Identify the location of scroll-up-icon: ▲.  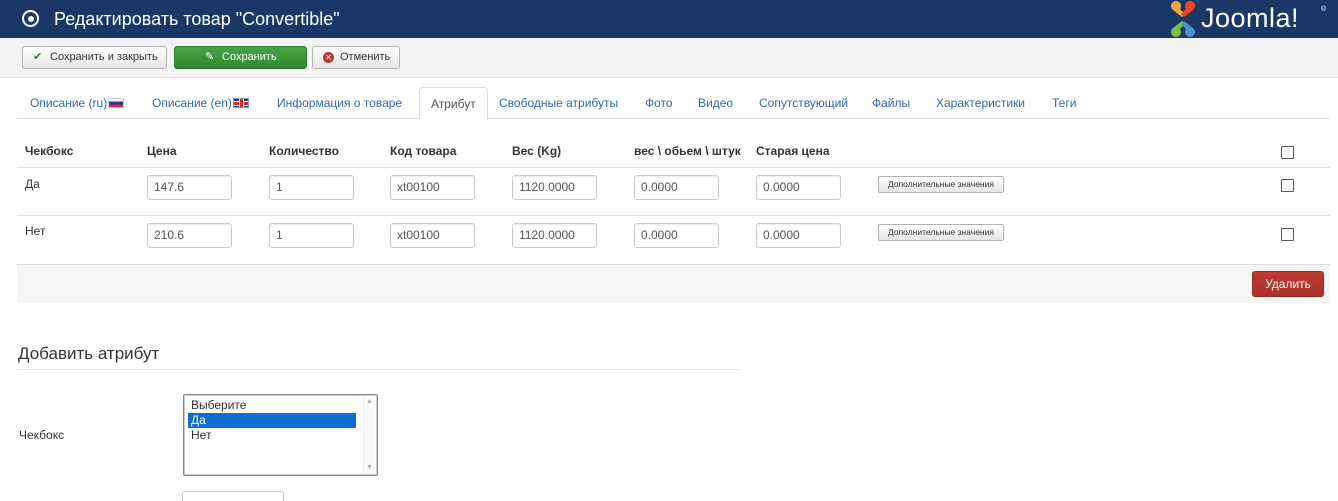
(369, 402).